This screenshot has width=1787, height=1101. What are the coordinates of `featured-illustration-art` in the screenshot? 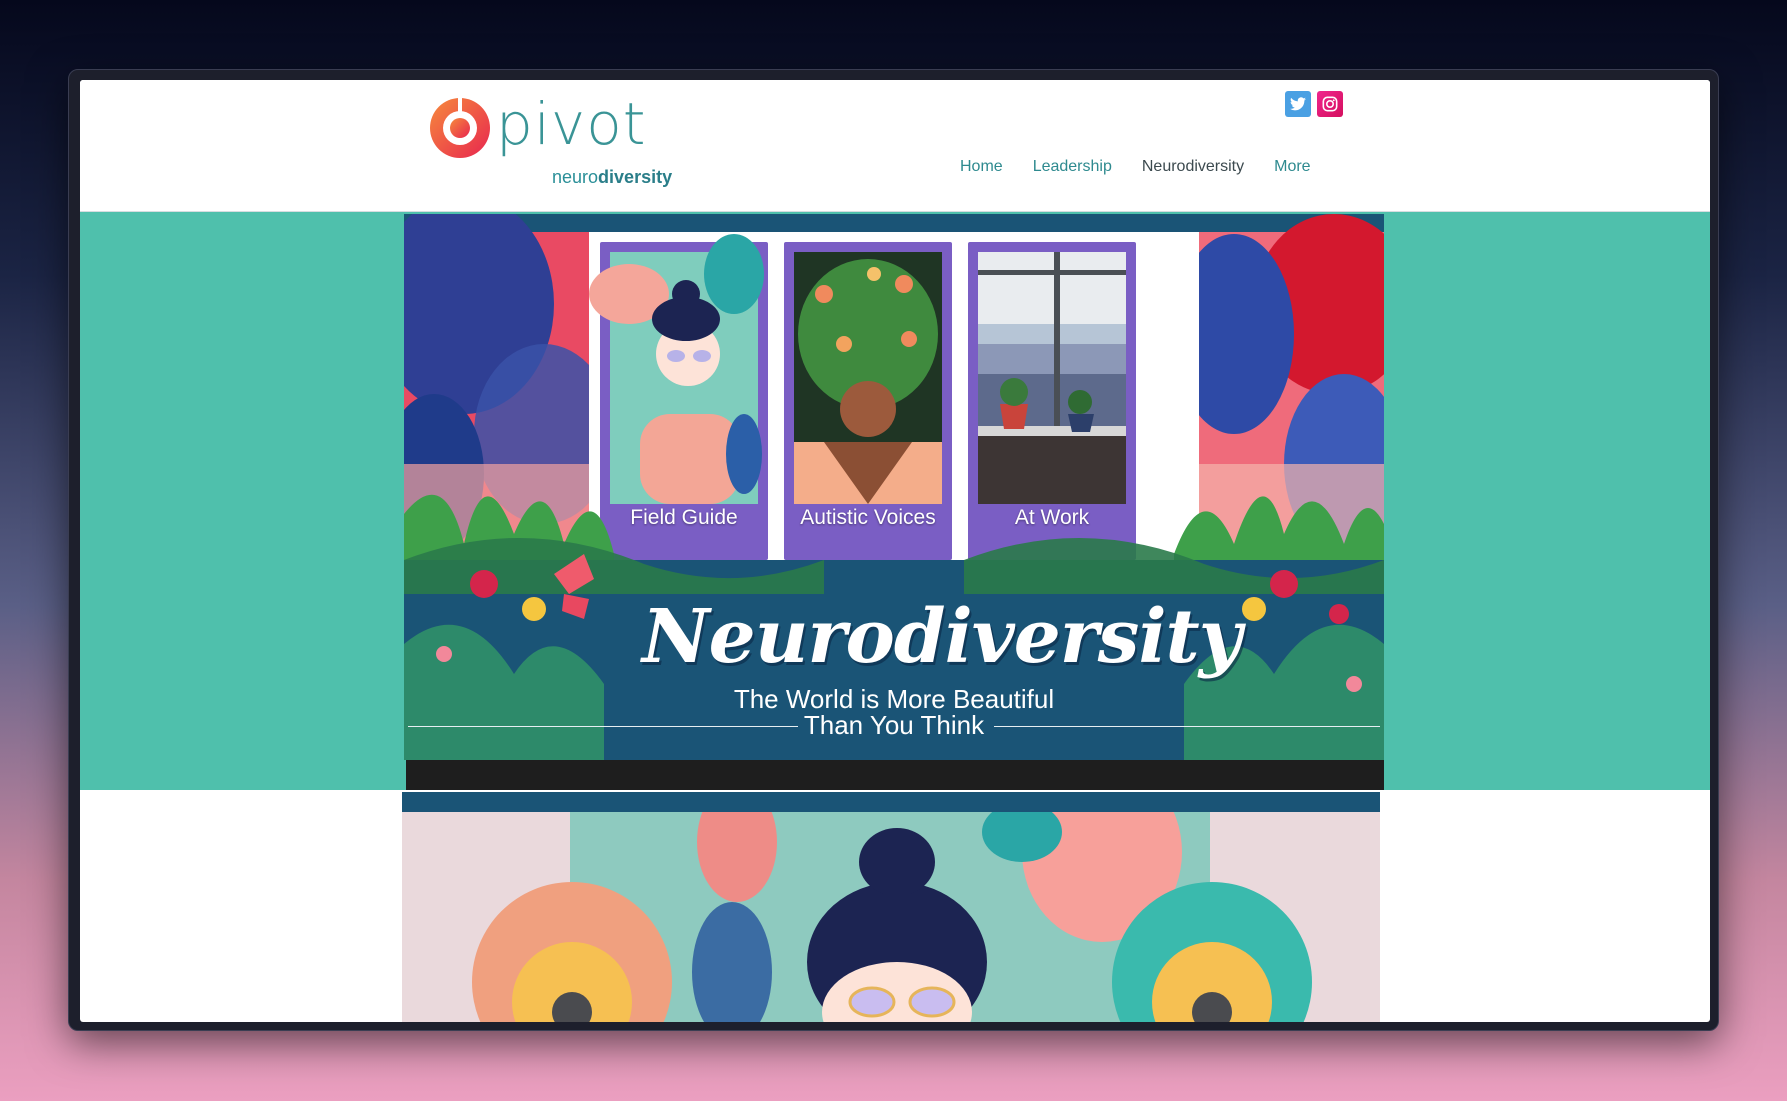 It's located at (891, 917).